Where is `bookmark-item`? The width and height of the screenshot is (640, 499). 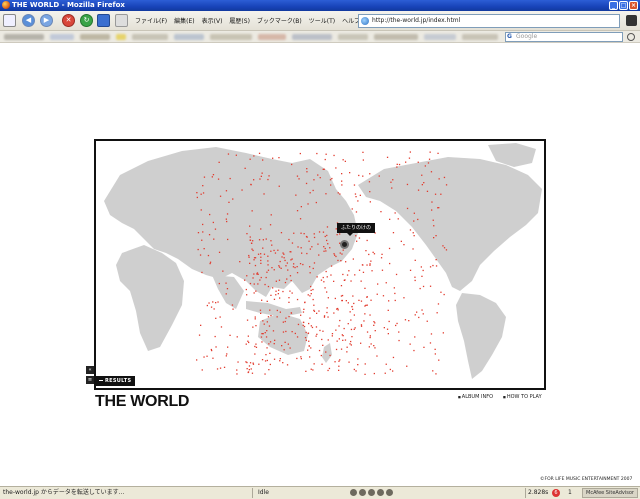 bookmark-item is located at coordinates (62, 37).